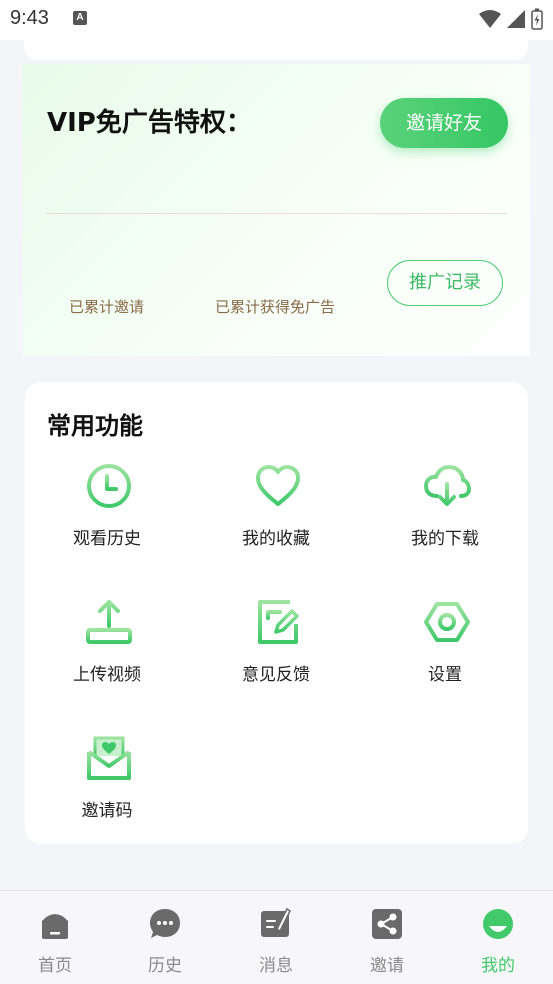 The image size is (553, 984). I want to click on tab-label: 消息, so click(276, 966).